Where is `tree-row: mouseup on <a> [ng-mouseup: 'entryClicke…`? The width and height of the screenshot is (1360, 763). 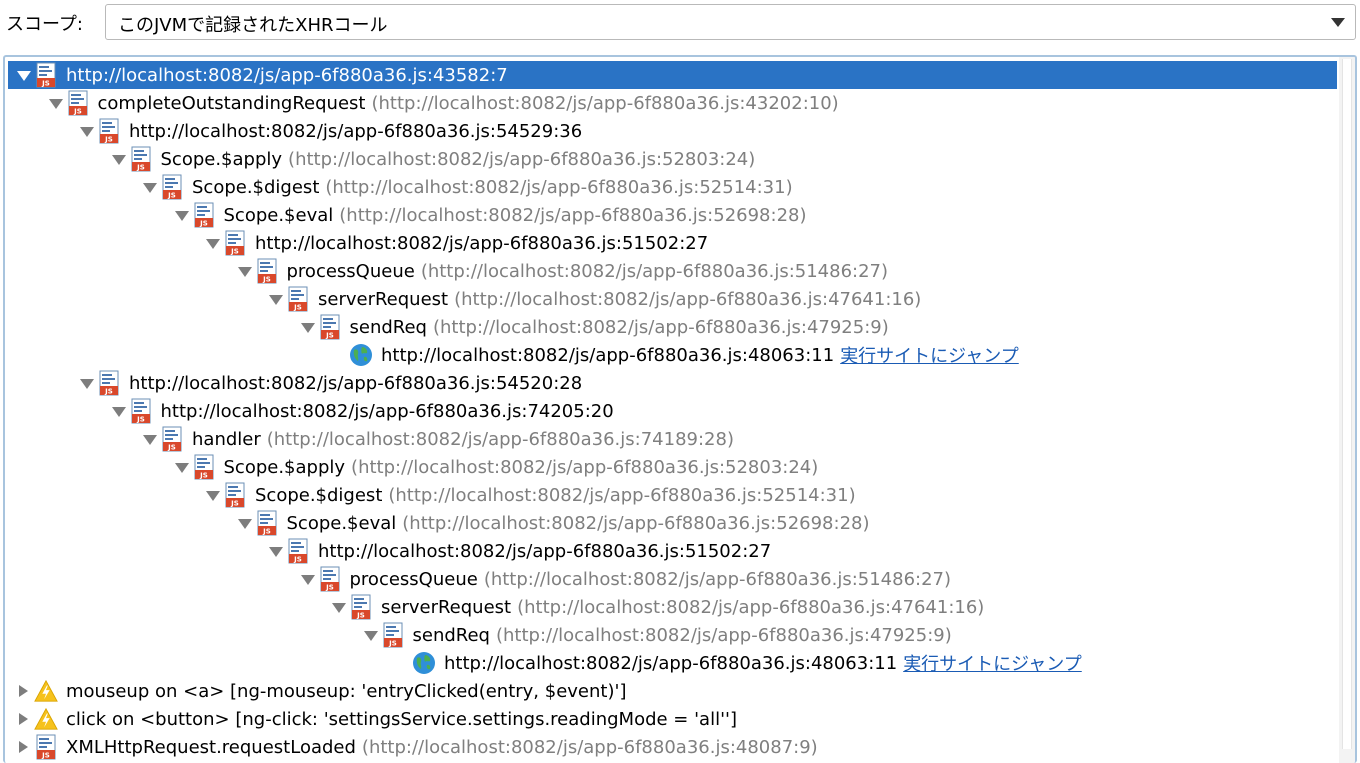
tree-row: mouseup on <a> [ng-mouseup: 'entryClicke… is located at coordinates (672, 691).